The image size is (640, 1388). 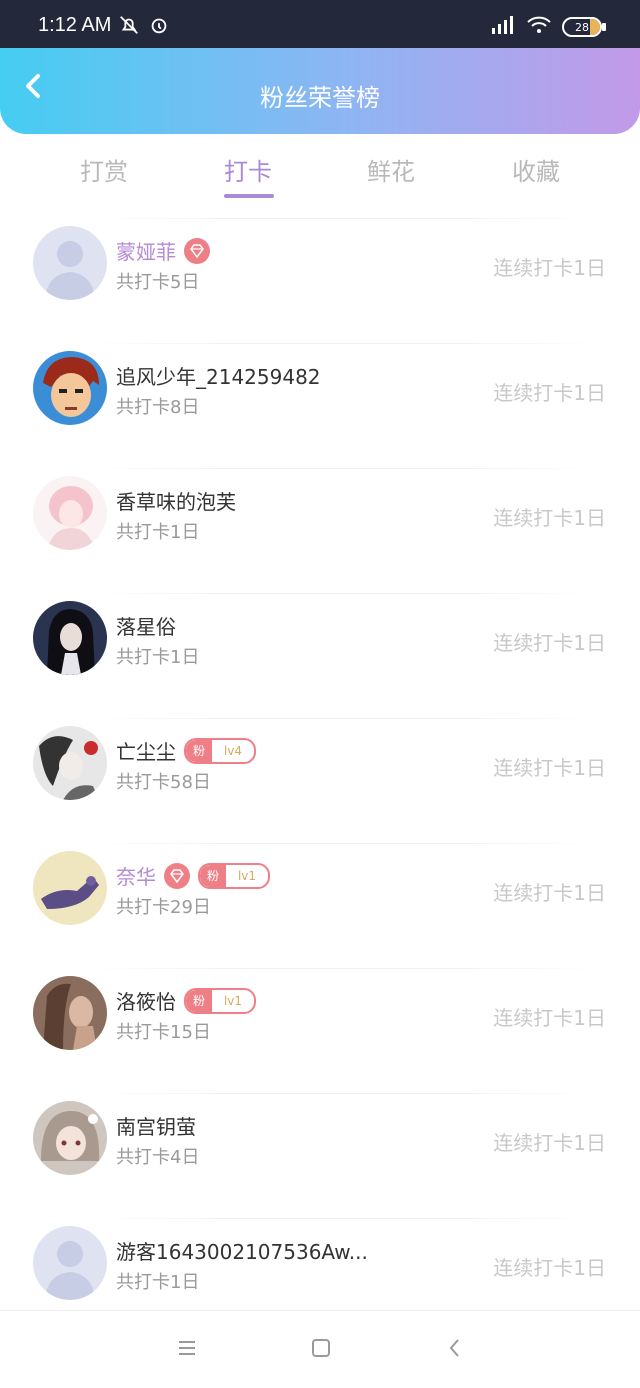 What do you see at coordinates (129, 27) in the screenshot?
I see `mute-bell-icon` at bounding box center [129, 27].